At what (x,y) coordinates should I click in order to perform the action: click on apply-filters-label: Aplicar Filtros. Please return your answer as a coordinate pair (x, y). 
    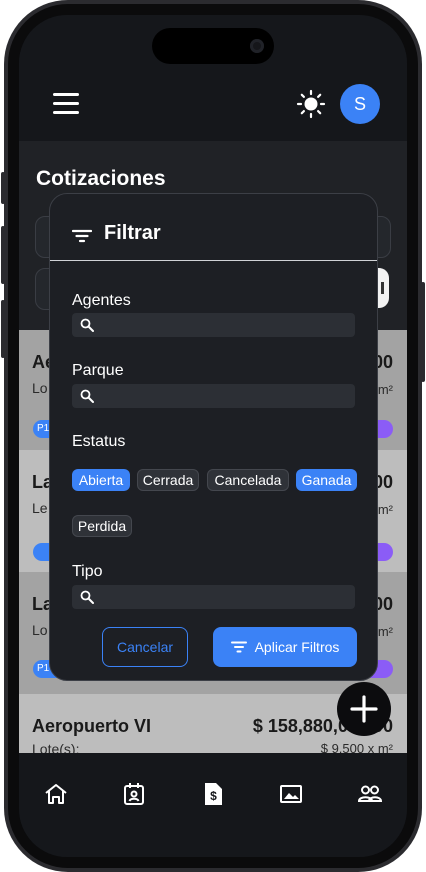
    Looking at the image, I should click on (297, 647).